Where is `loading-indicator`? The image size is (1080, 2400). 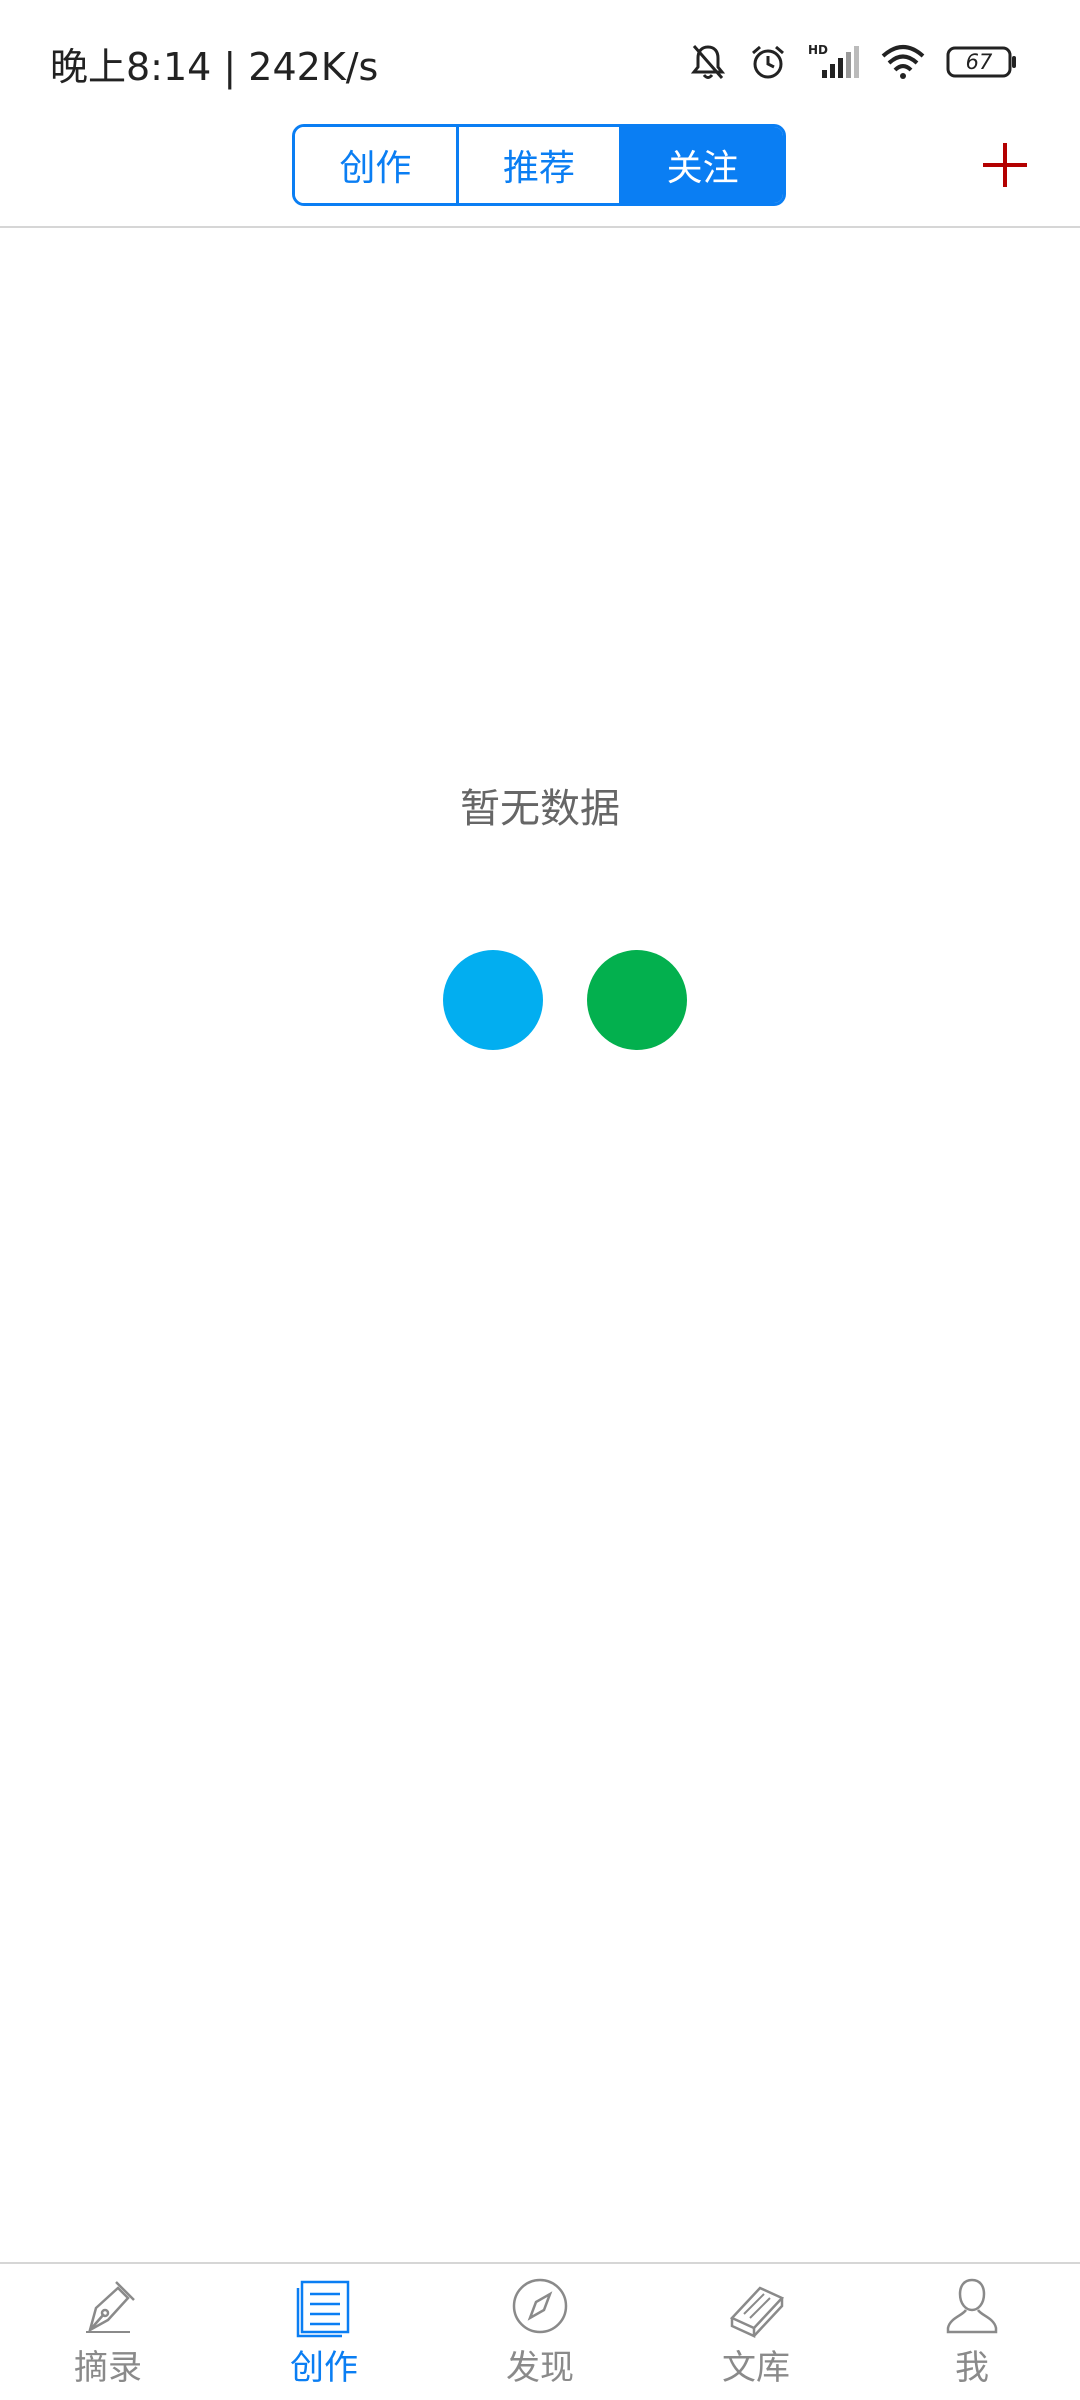 loading-indicator is located at coordinates (565, 1001).